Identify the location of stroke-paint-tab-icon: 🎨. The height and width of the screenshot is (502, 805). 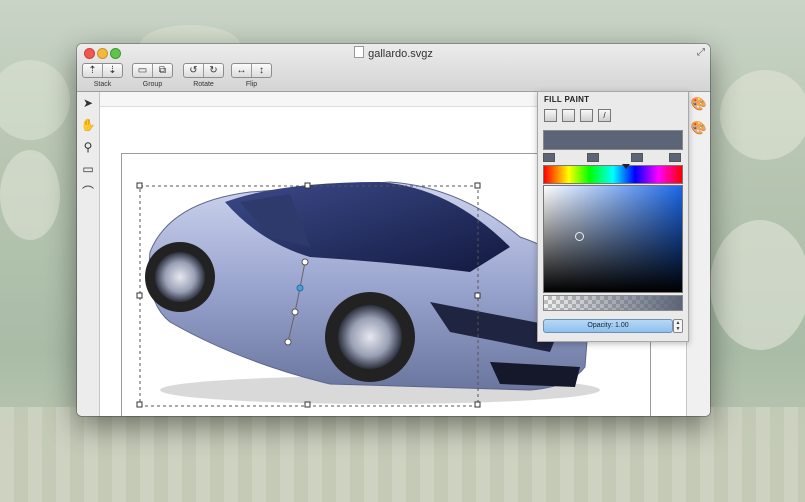
(698, 128).